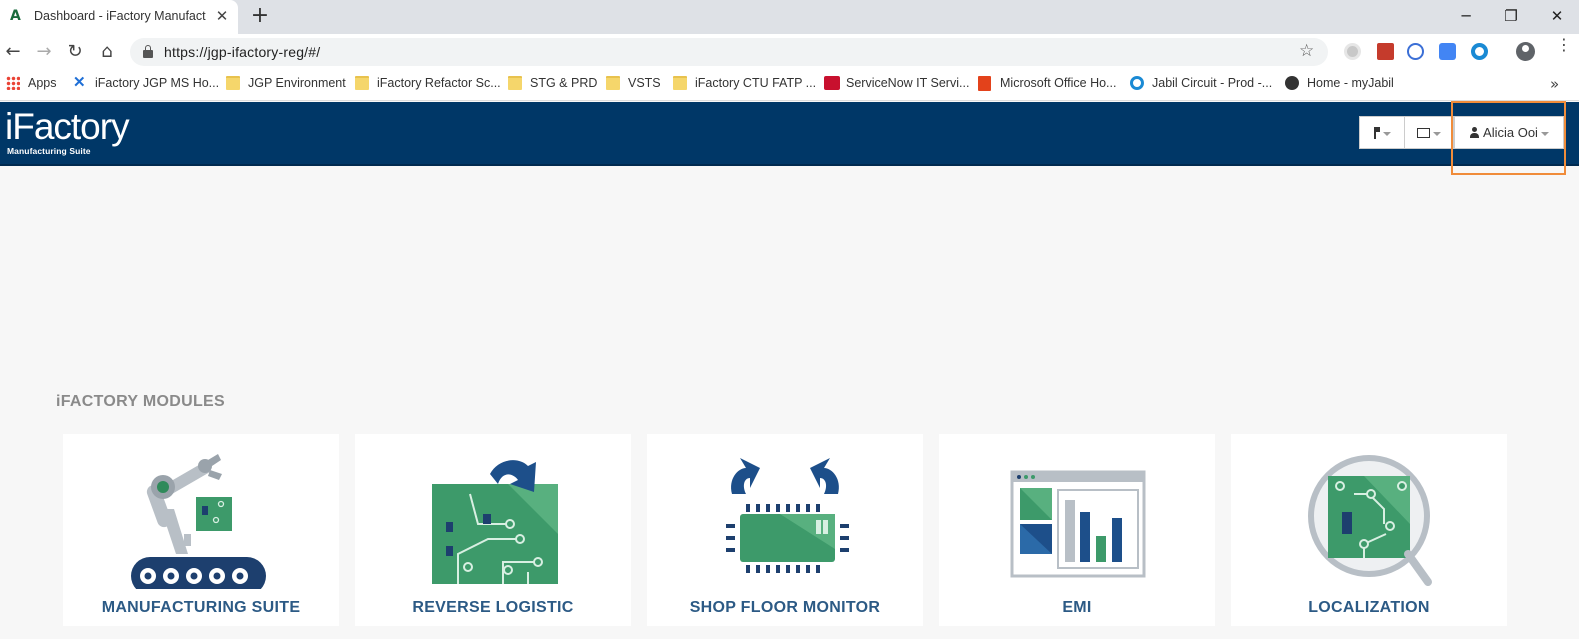 This screenshot has height=639, width=1579. Describe the element at coordinates (242, 52) in the screenshot. I see `url-text: https://jgp-ifactory-reg/#/` at that location.